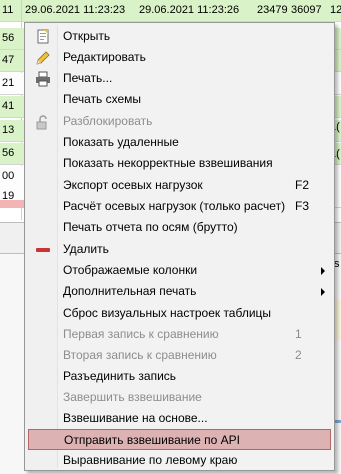  Describe the element at coordinates (8, 83) in the screenshot. I see `cell-value: 21` at that location.